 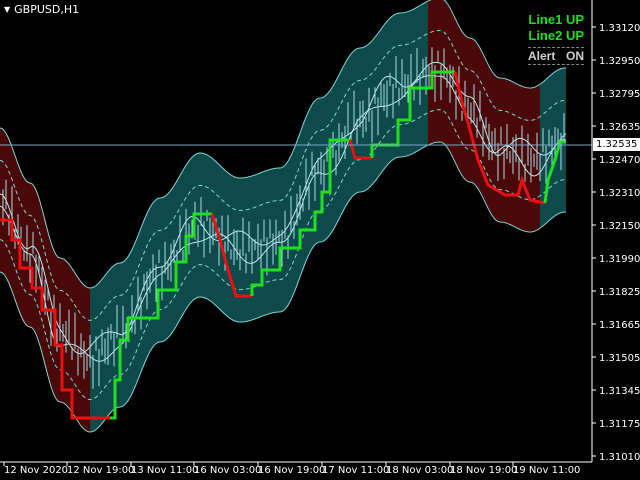 What do you see at coordinates (164, 470) in the screenshot?
I see `time-tick-label: 13 Nov 11:00` at bounding box center [164, 470].